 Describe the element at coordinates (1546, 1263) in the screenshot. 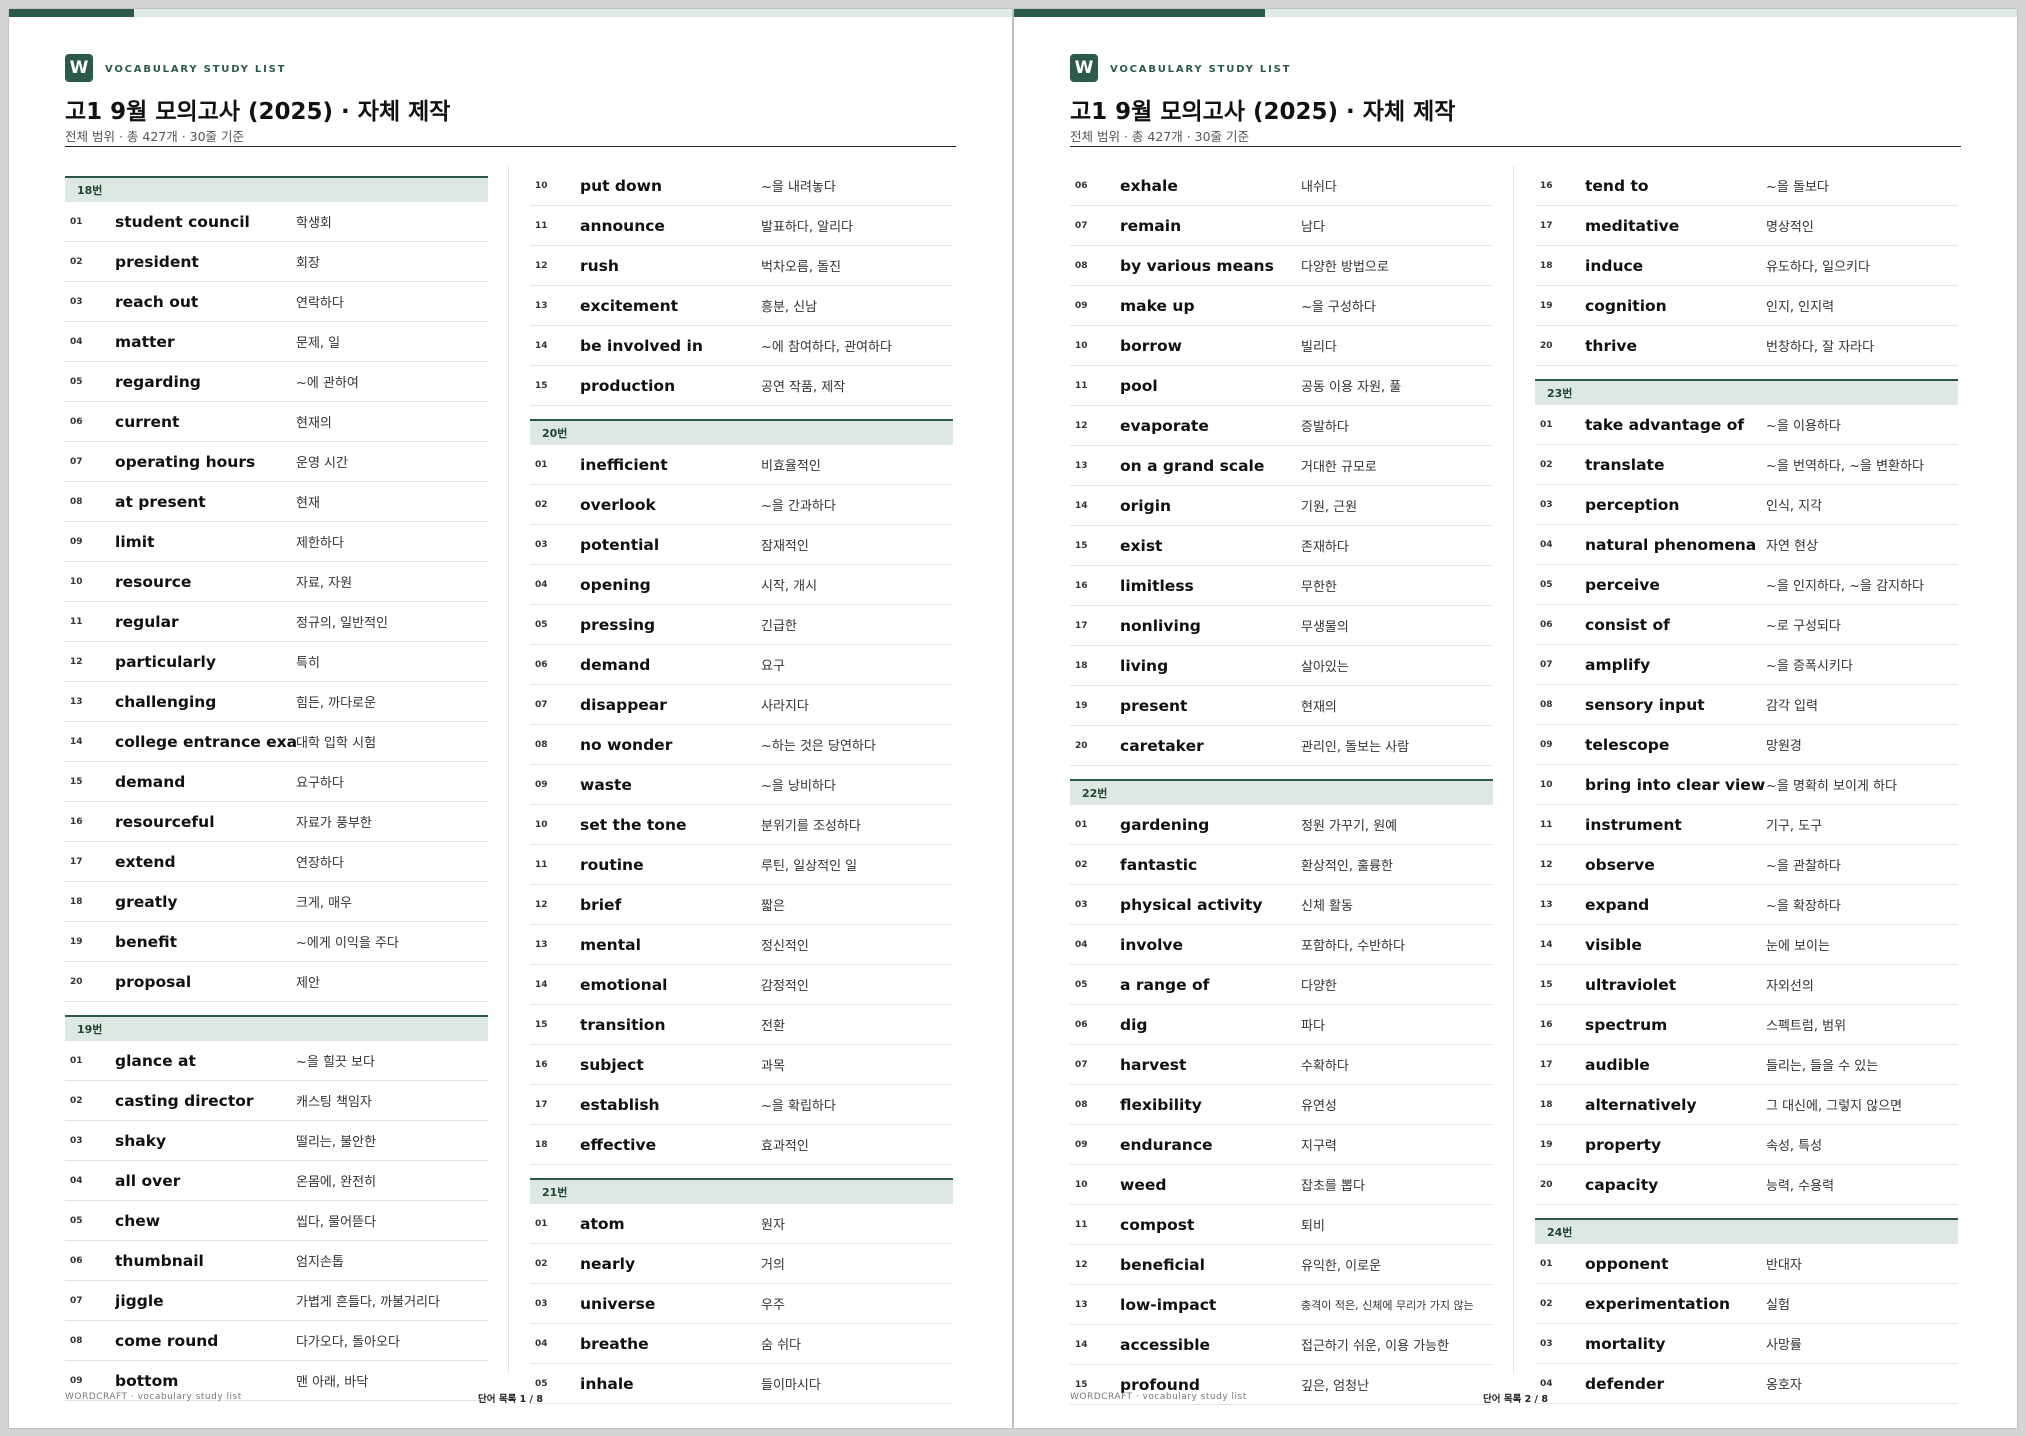

I see `word-number: 01` at that location.